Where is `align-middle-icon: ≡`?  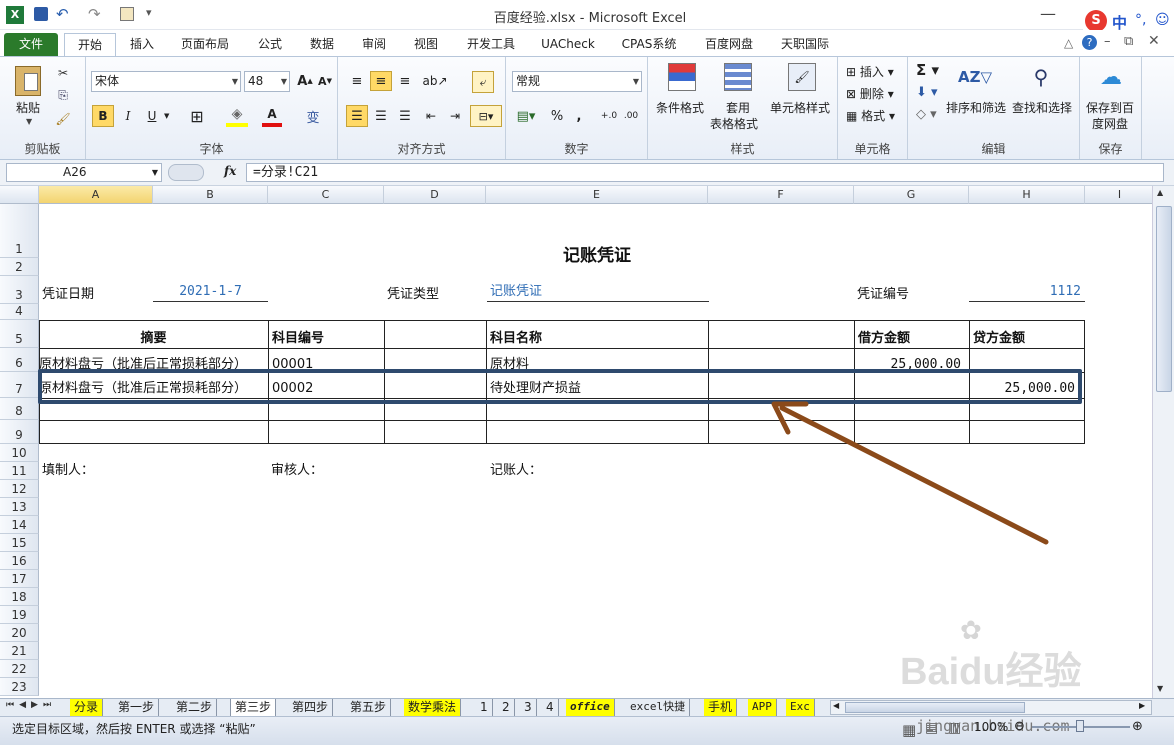
align-middle-icon: ≡ is located at coordinates (381, 81).